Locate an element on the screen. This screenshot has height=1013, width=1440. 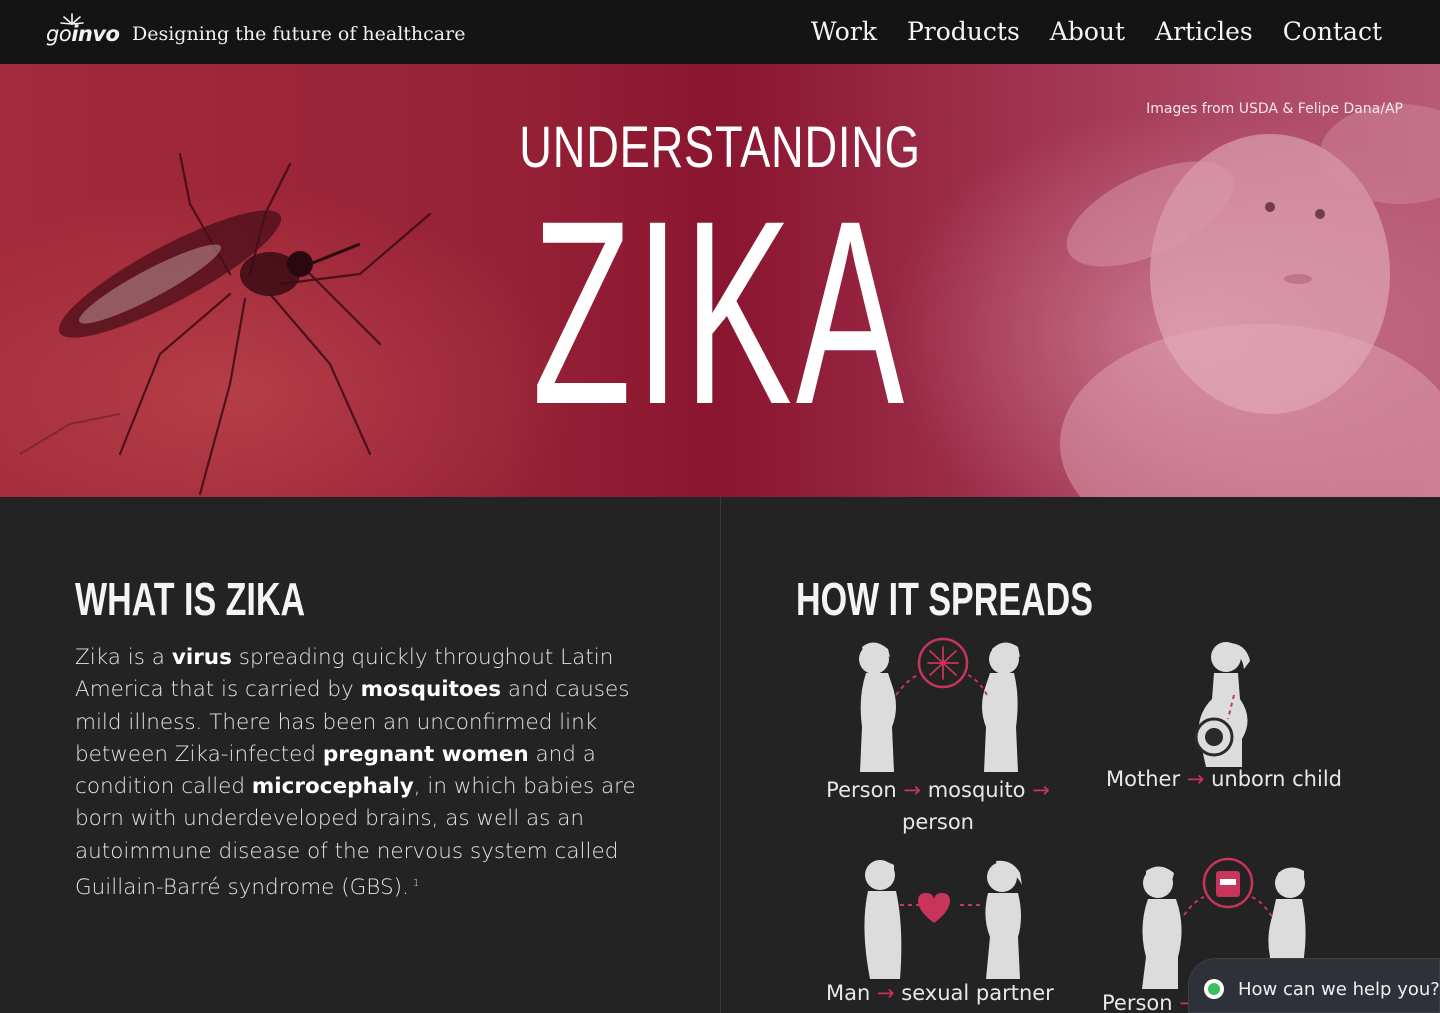
spread-label-mother-child: Mother → unborn child is located at coordinates (1224, 779).